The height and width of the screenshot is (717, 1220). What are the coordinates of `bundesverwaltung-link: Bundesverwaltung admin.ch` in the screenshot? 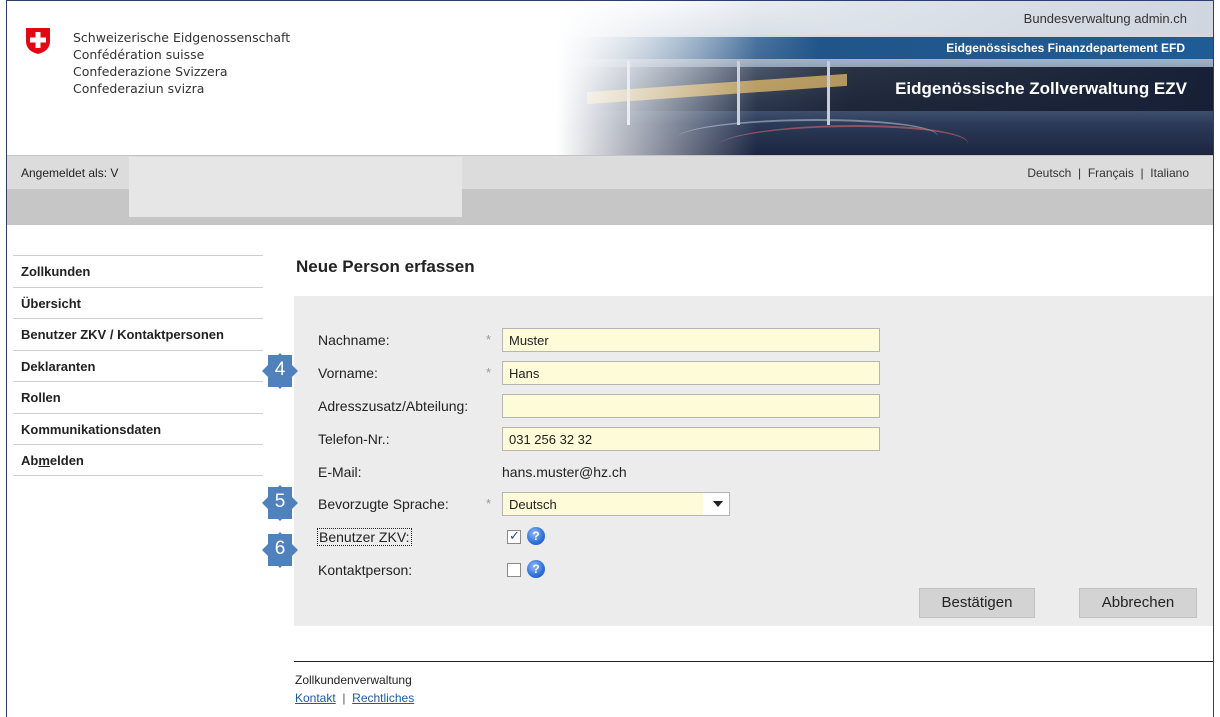 It's located at (1105, 18).